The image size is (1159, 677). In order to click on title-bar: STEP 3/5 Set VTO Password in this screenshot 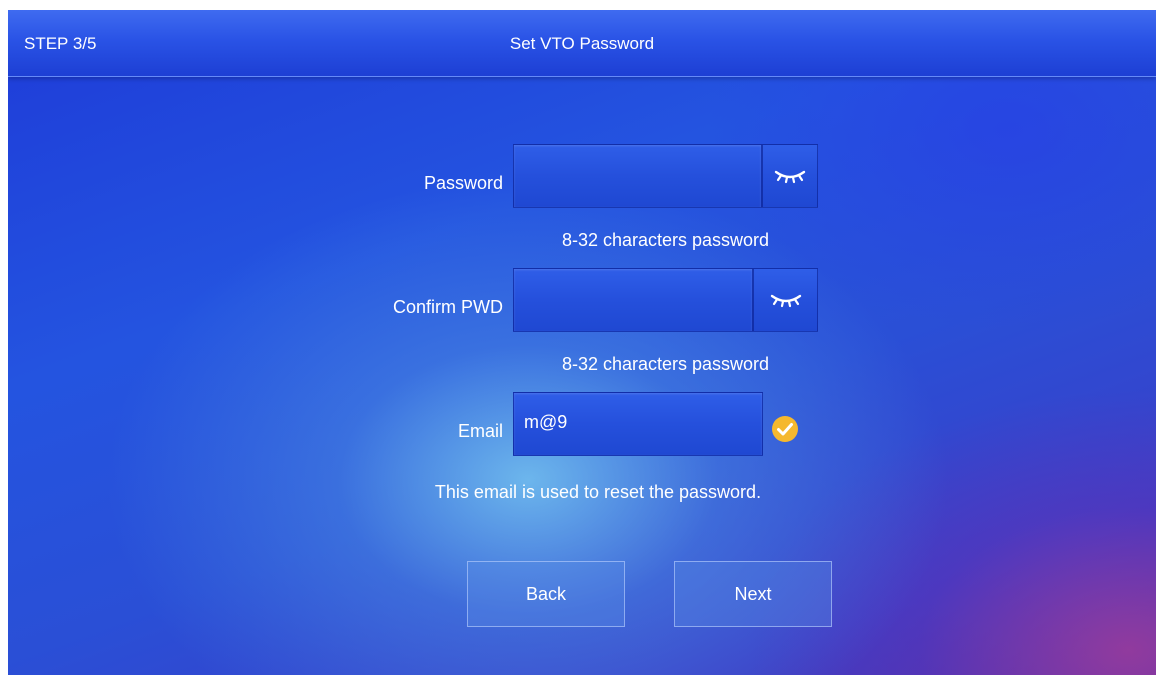, I will do `click(582, 43)`.